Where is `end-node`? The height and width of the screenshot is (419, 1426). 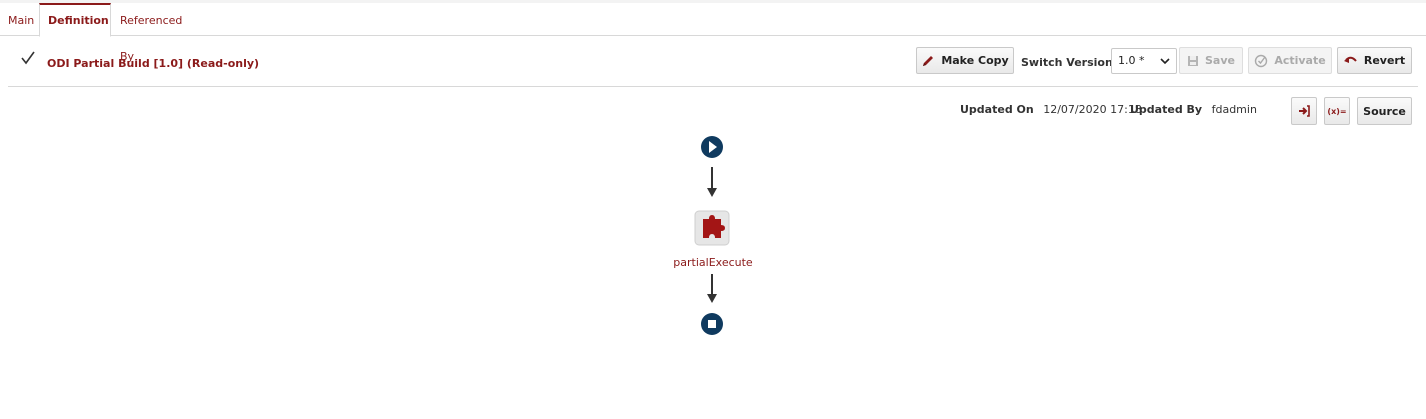
end-node is located at coordinates (712, 324).